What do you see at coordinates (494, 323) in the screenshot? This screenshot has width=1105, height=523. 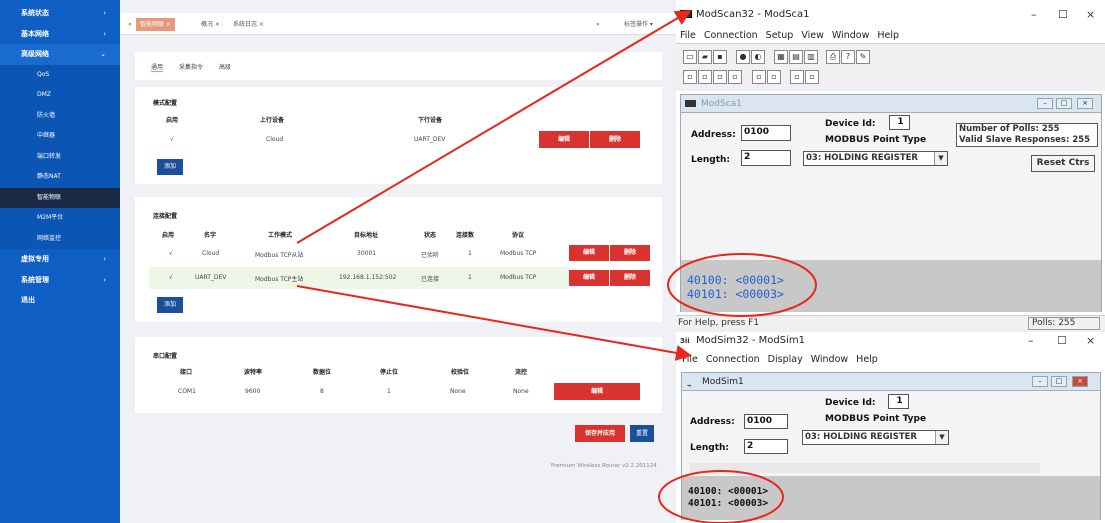 I see `annotation-arrow` at bounding box center [494, 323].